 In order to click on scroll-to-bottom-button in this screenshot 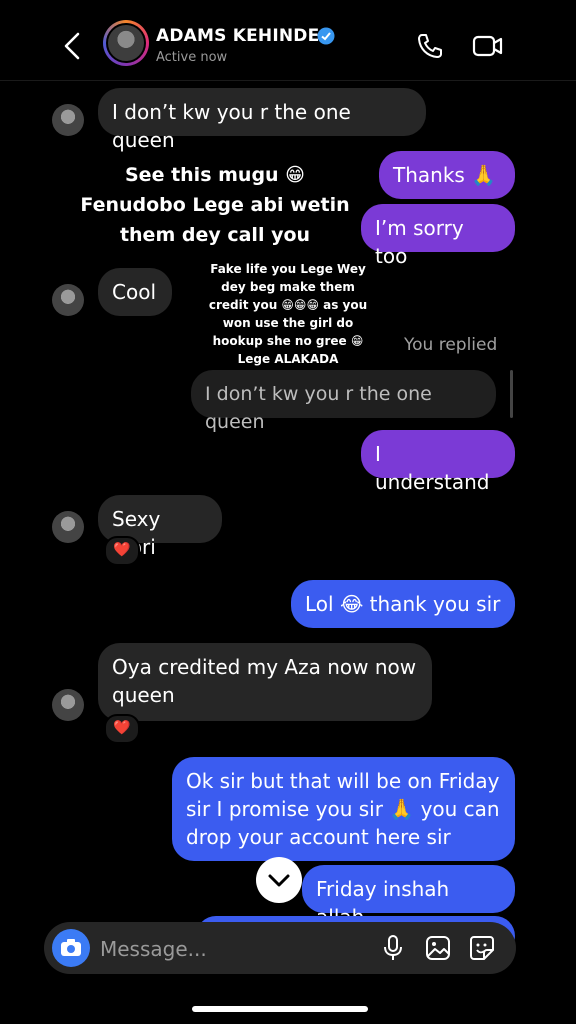, I will do `click(279, 880)`.